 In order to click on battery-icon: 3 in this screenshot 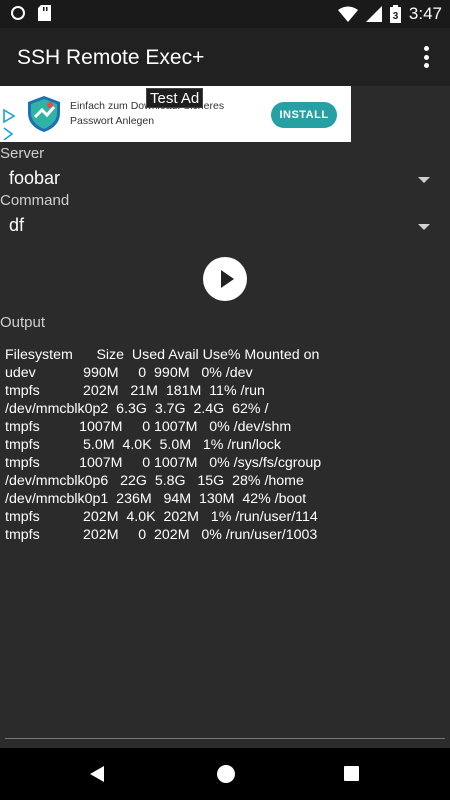, I will do `click(395, 14)`.